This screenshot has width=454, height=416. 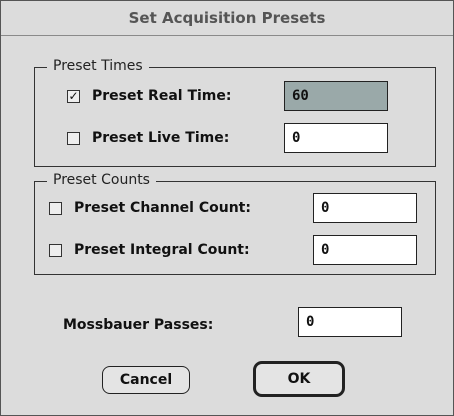 What do you see at coordinates (101, 180) in the screenshot?
I see `preset-counts-legend: Preset Counts` at bounding box center [101, 180].